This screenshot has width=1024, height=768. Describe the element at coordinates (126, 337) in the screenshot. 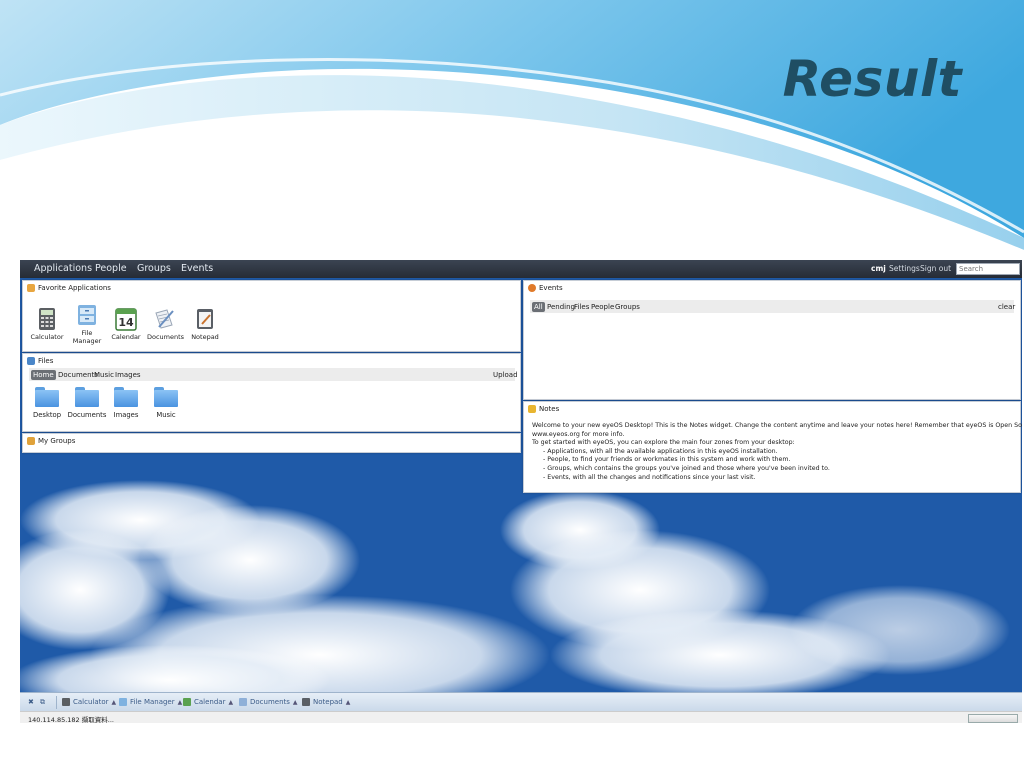

I see `app-label: Calendar` at that location.